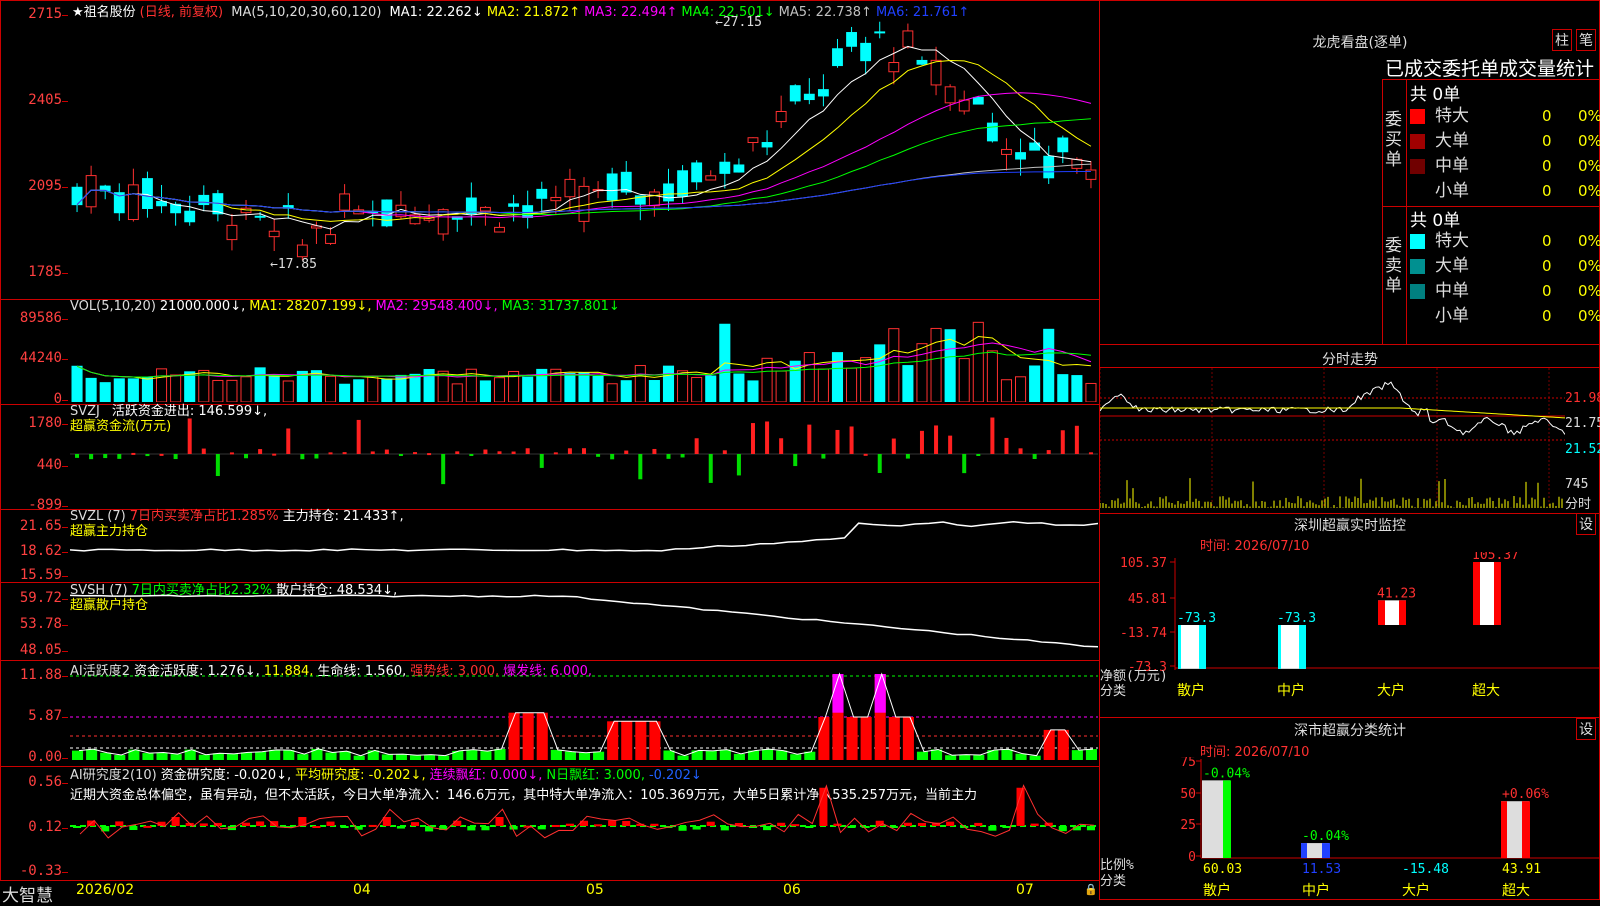  I want to click on volume-indicator-name: VOL(5,10,20), so click(113, 306).